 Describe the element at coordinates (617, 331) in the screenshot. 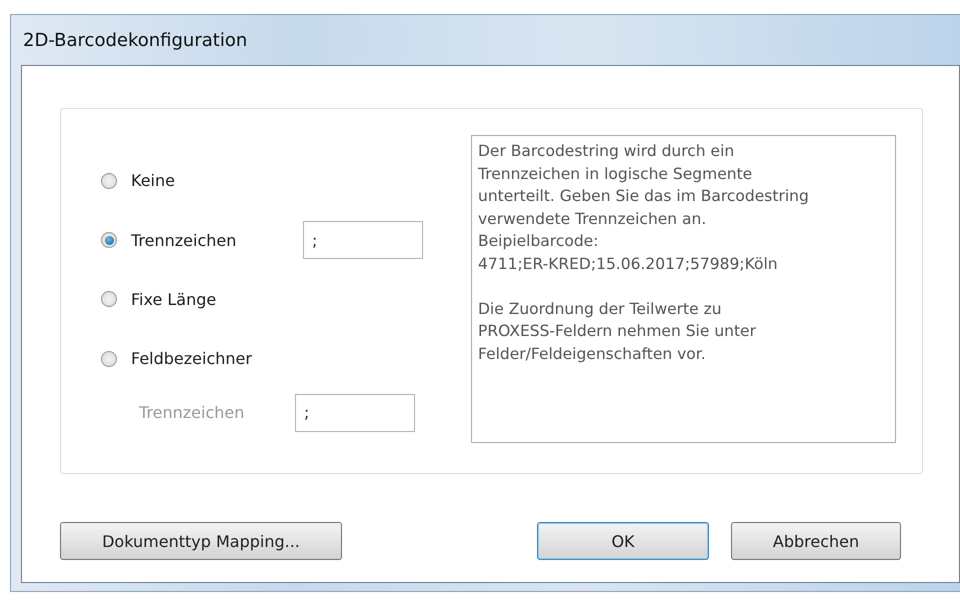

I see `description-text: Die Zuordnung der Teilwerte zu PROXESS-Feldern nehmen Sie unter Felder/Feldeigenschaften vor.` at that location.